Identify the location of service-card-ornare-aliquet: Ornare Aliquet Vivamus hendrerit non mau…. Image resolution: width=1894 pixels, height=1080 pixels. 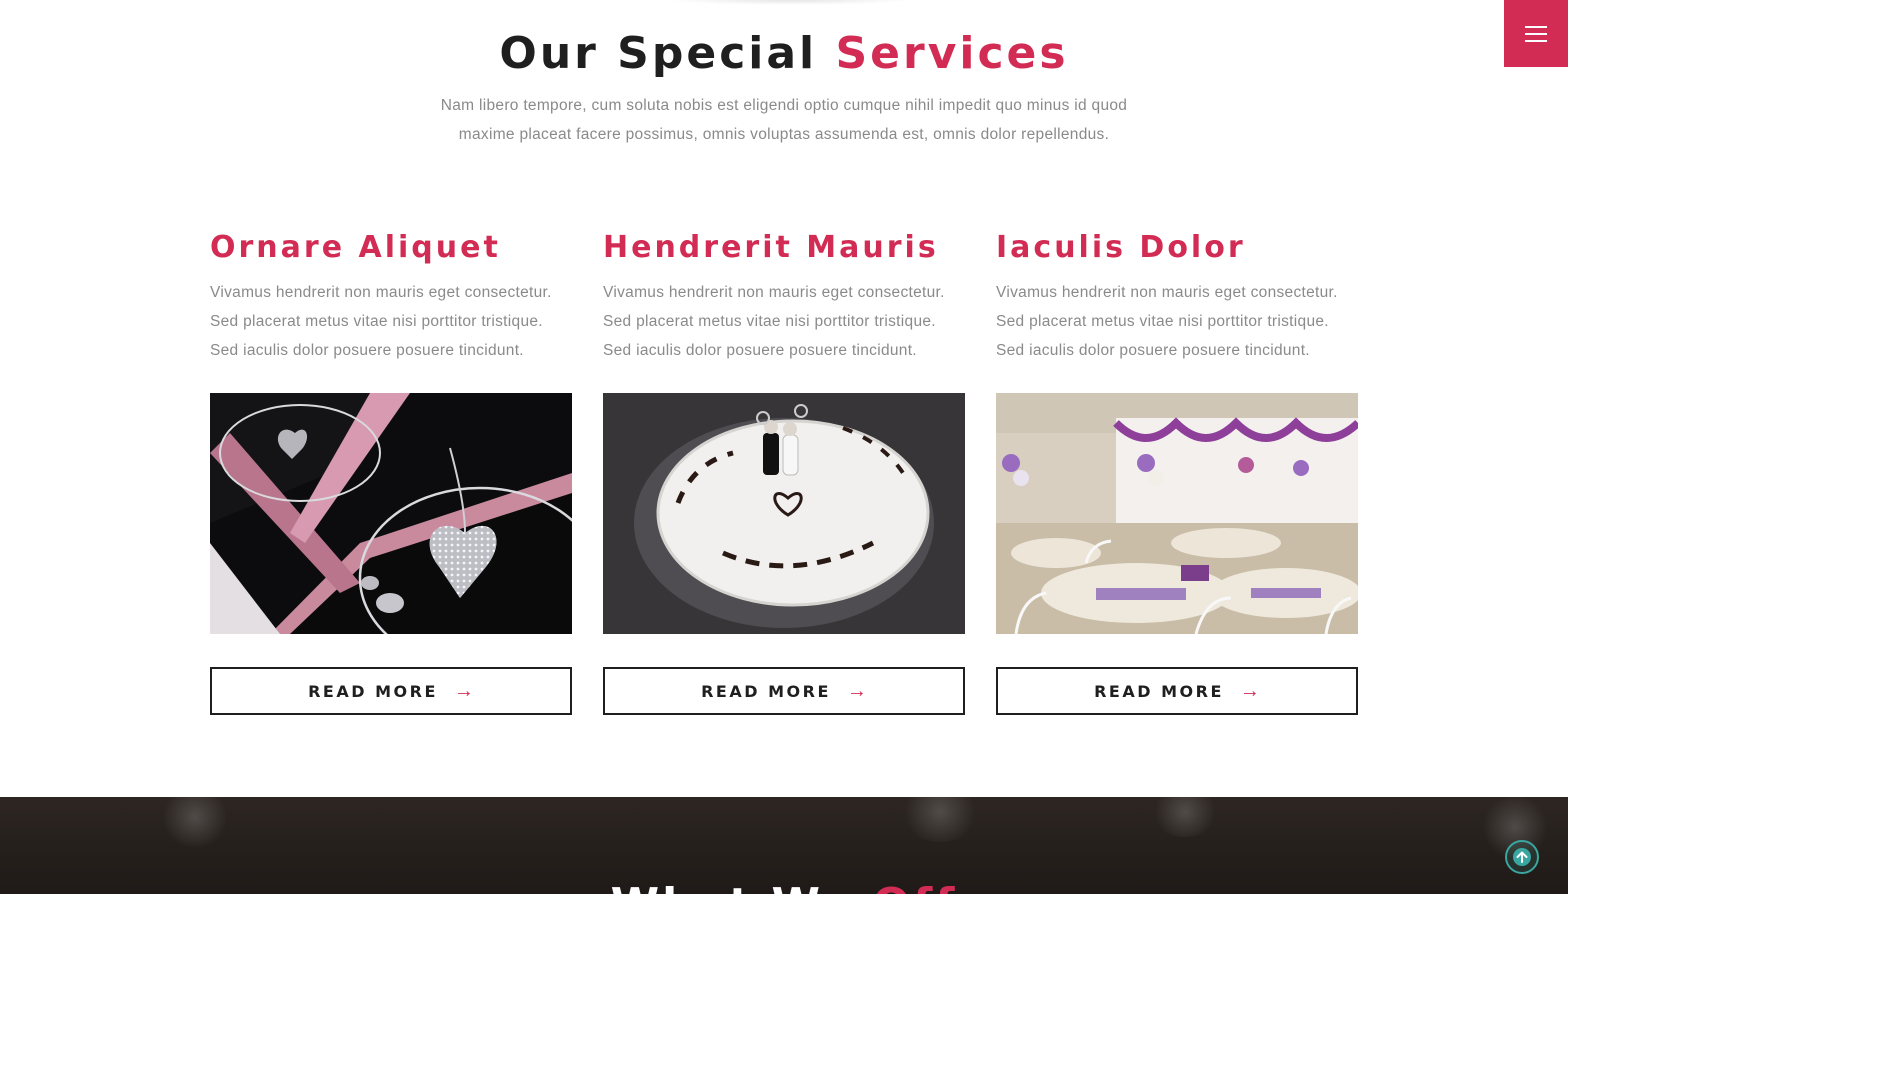
(391, 470).